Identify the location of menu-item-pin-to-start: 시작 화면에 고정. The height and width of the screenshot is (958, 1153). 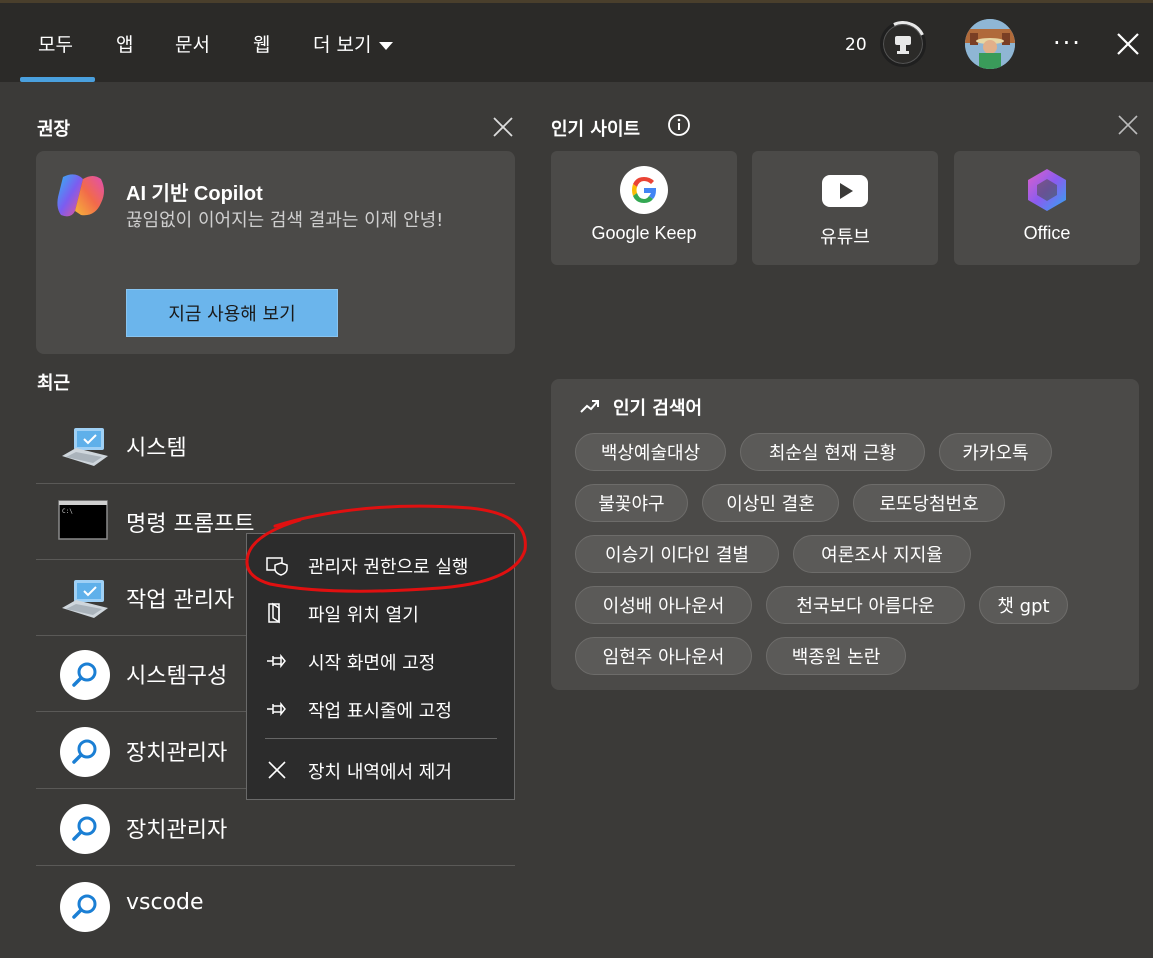
(380, 660).